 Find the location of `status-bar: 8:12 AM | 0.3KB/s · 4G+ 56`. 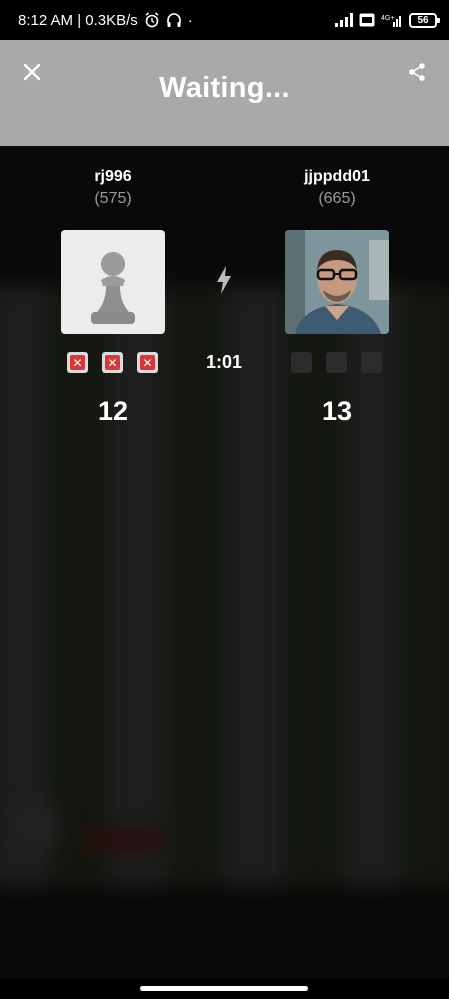

status-bar: 8:12 AM | 0.3KB/s · 4G+ 56 is located at coordinates (224, 20).